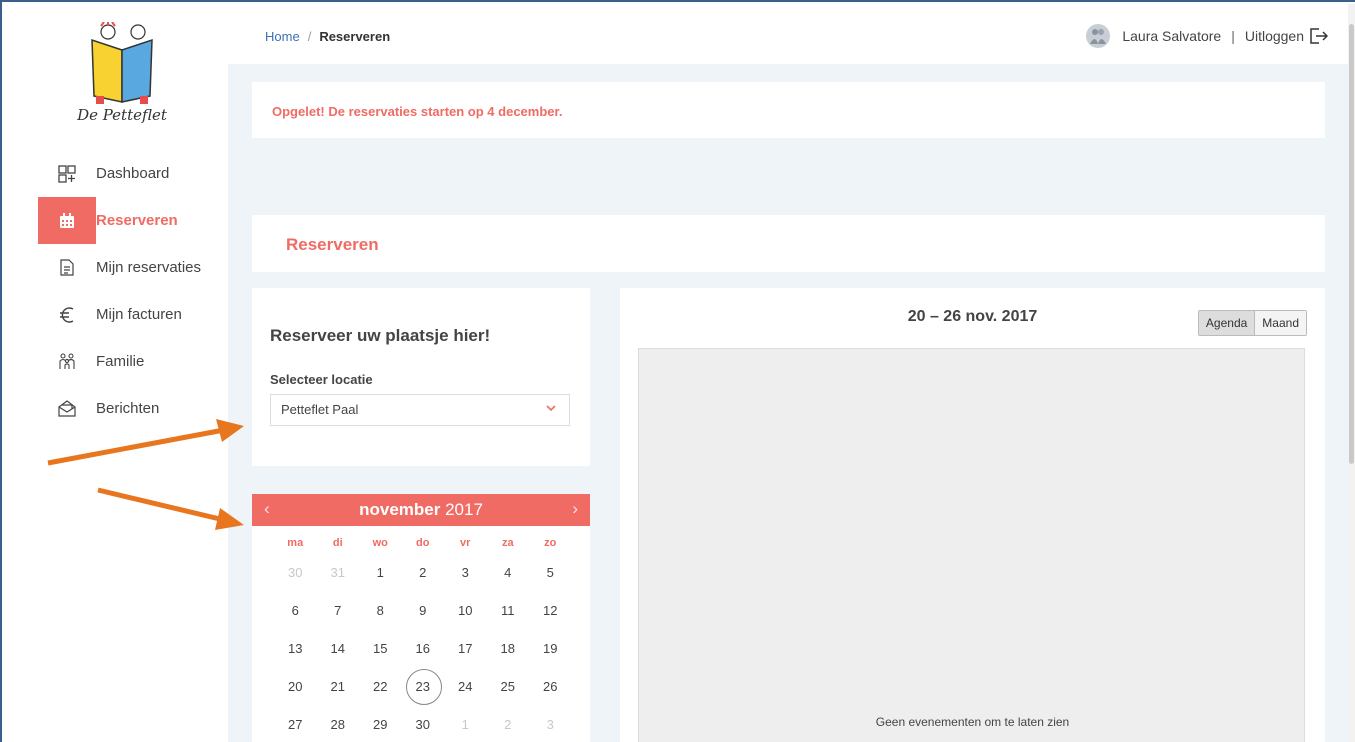  I want to click on breadcrumb-home-link: Home, so click(282, 36).